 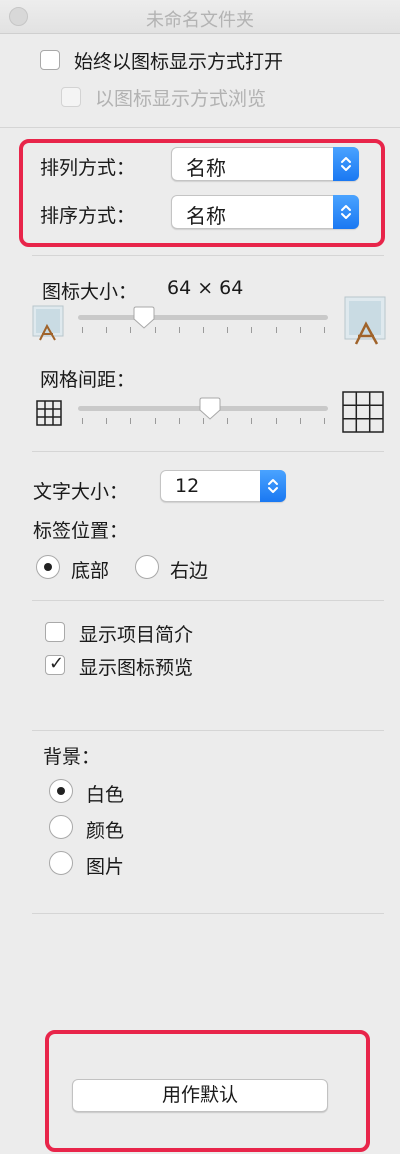 I want to click on grid-spacing-slider, so click(x=203, y=412).